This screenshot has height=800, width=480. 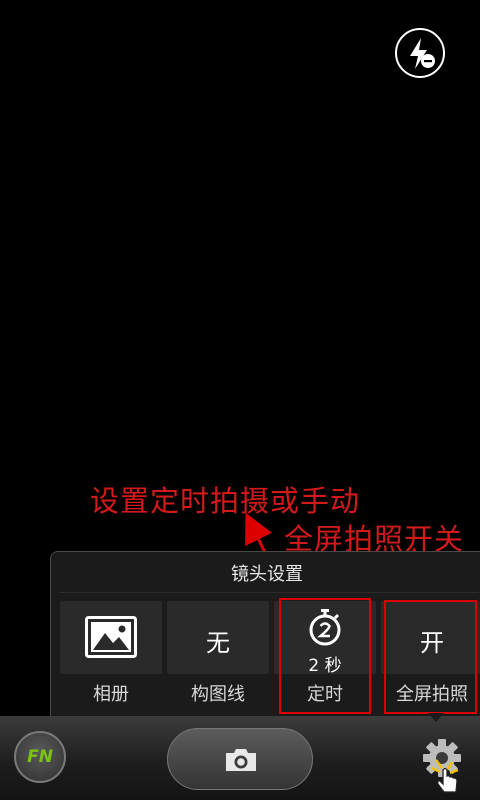 I want to click on fullscreen-highlight, so click(x=430, y=657).